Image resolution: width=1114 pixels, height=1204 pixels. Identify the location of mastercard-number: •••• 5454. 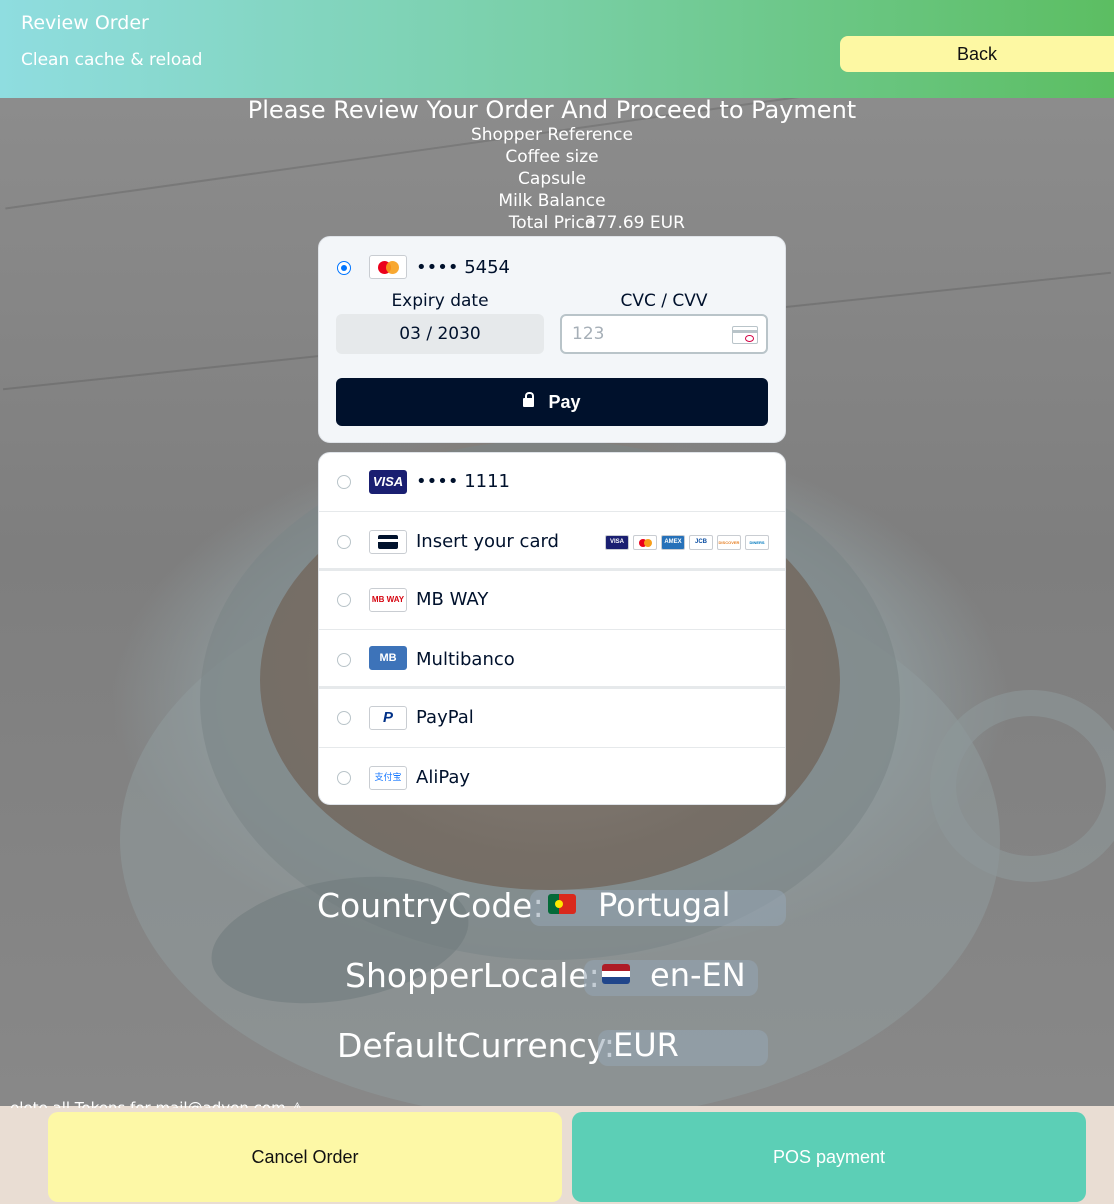
(463, 267).